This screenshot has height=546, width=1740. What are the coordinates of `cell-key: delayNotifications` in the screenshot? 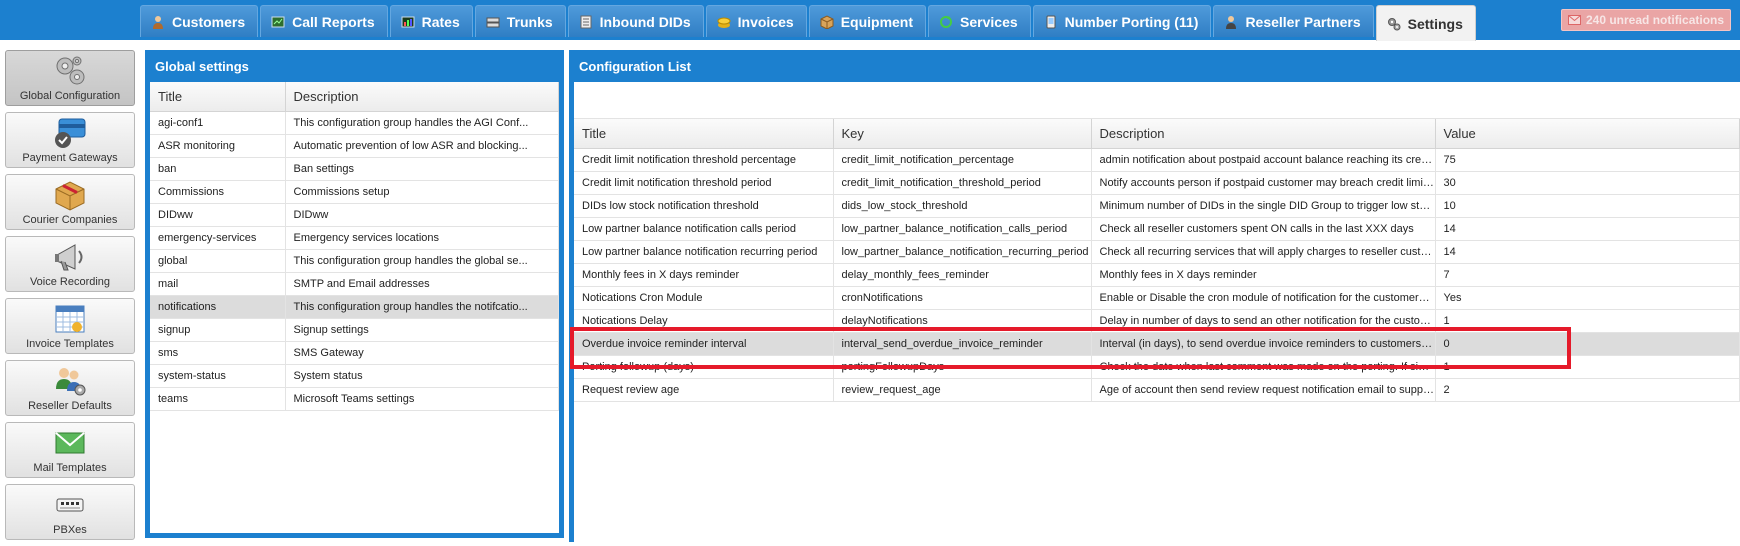 It's located at (962, 321).